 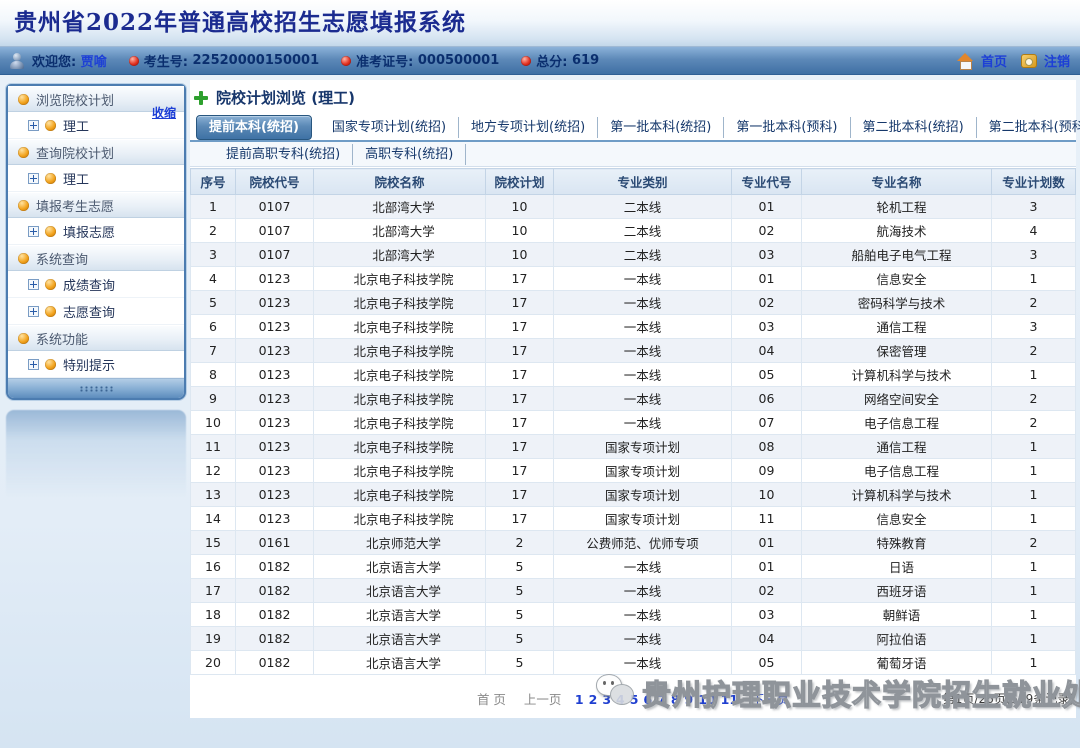 What do you see at coordinates (560, 60) in the screenshot?
I see `score-group: 总分: 619` at bounding box center [560, 60].